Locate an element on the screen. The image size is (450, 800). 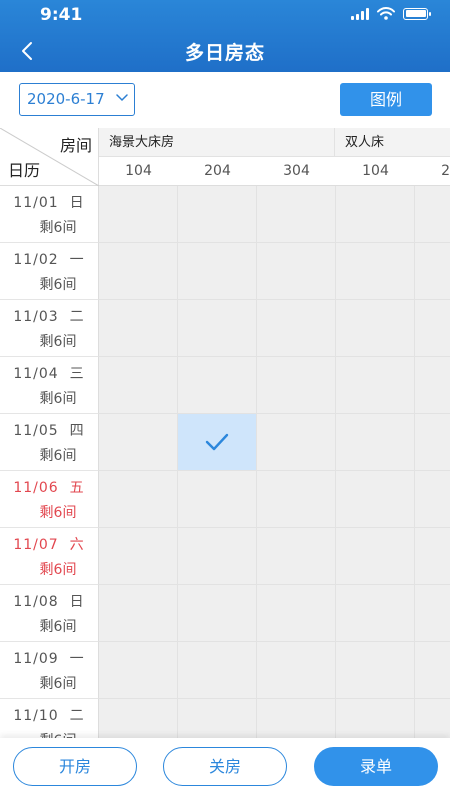
day-date-line: 11/09 一 is located at coordinates (49, 658).